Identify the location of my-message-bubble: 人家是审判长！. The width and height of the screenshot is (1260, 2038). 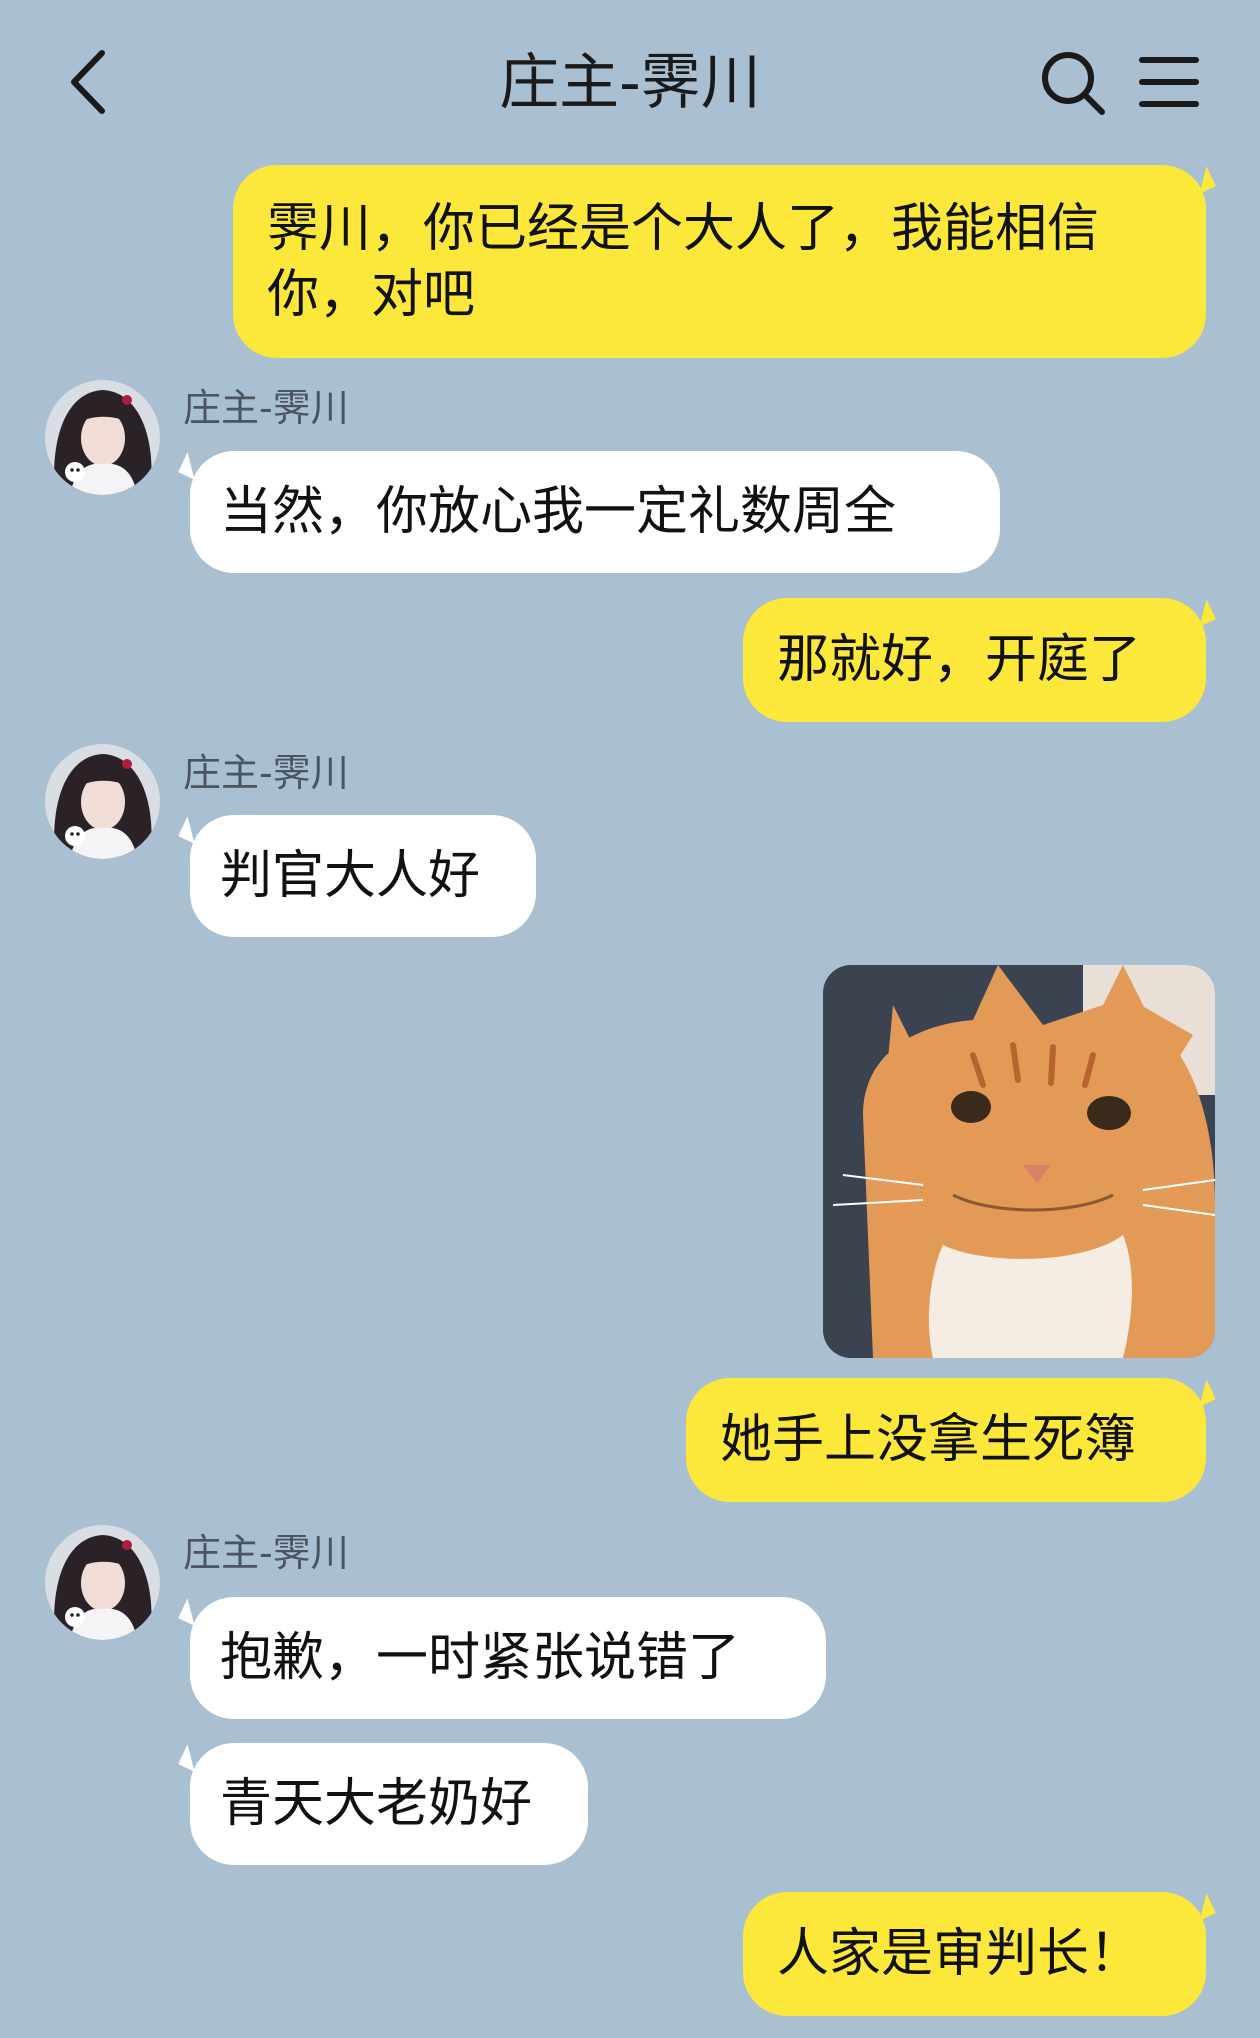
(974, 1954).